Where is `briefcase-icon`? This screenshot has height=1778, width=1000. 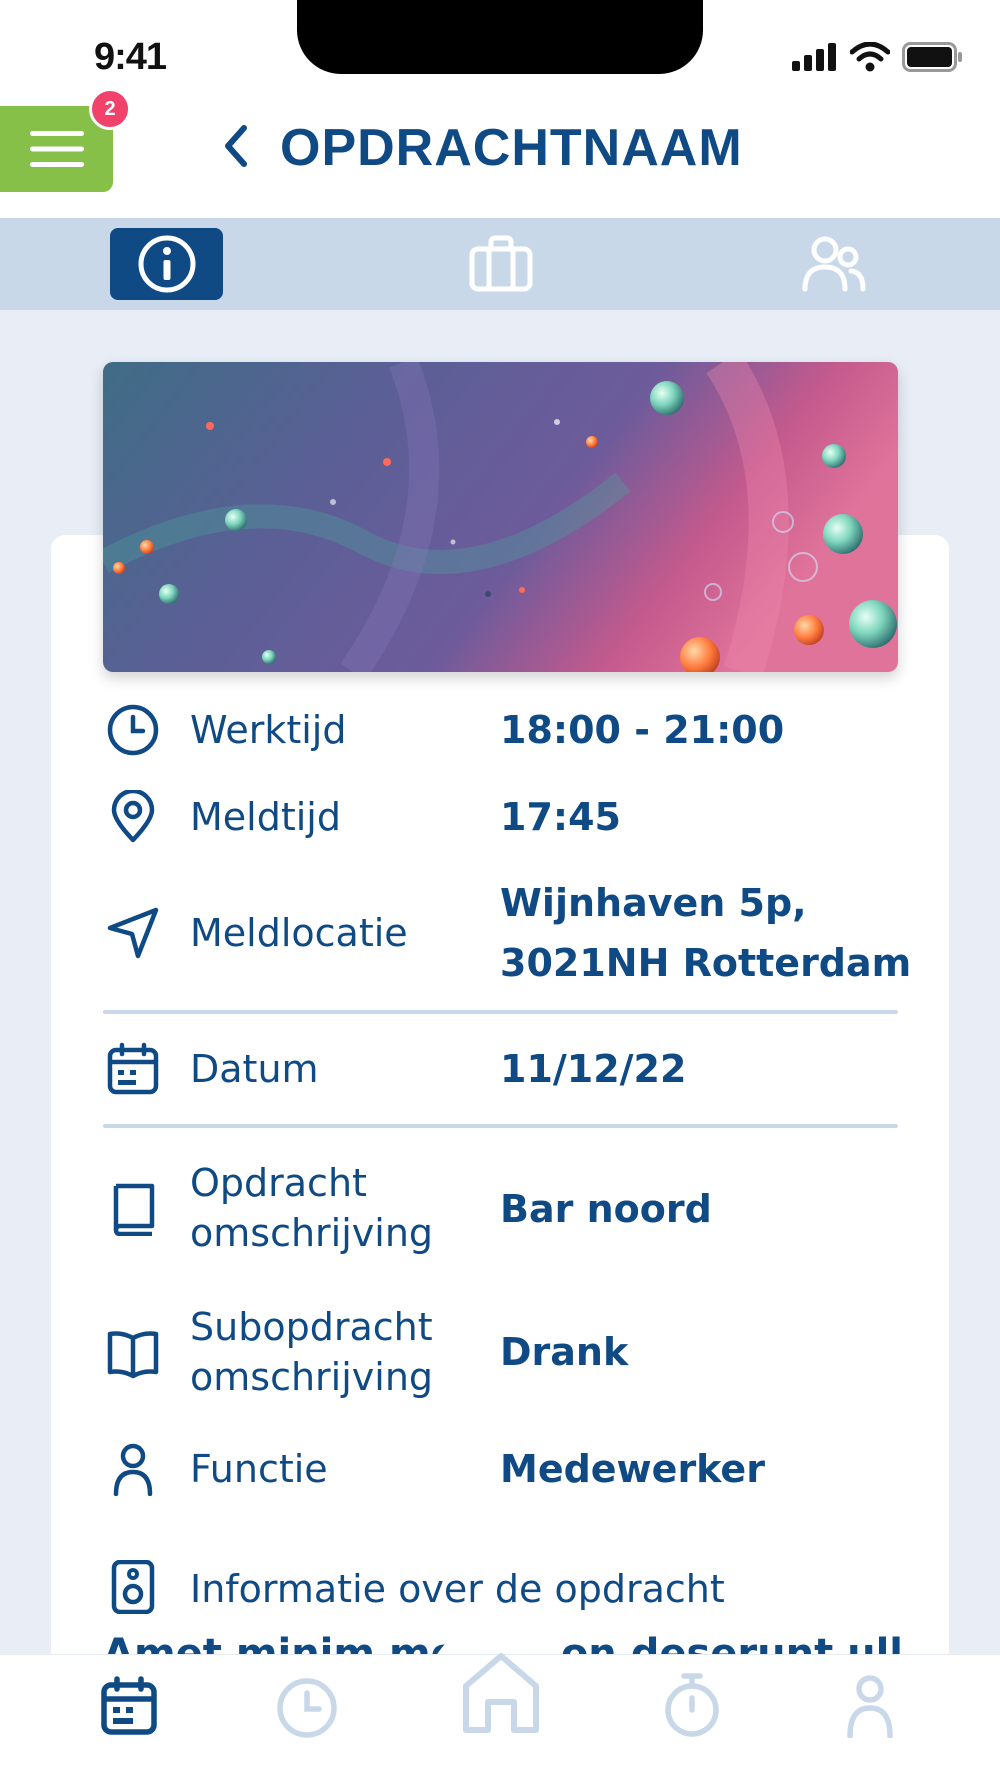
briefcase-icon is located at coordinates (500, 263).